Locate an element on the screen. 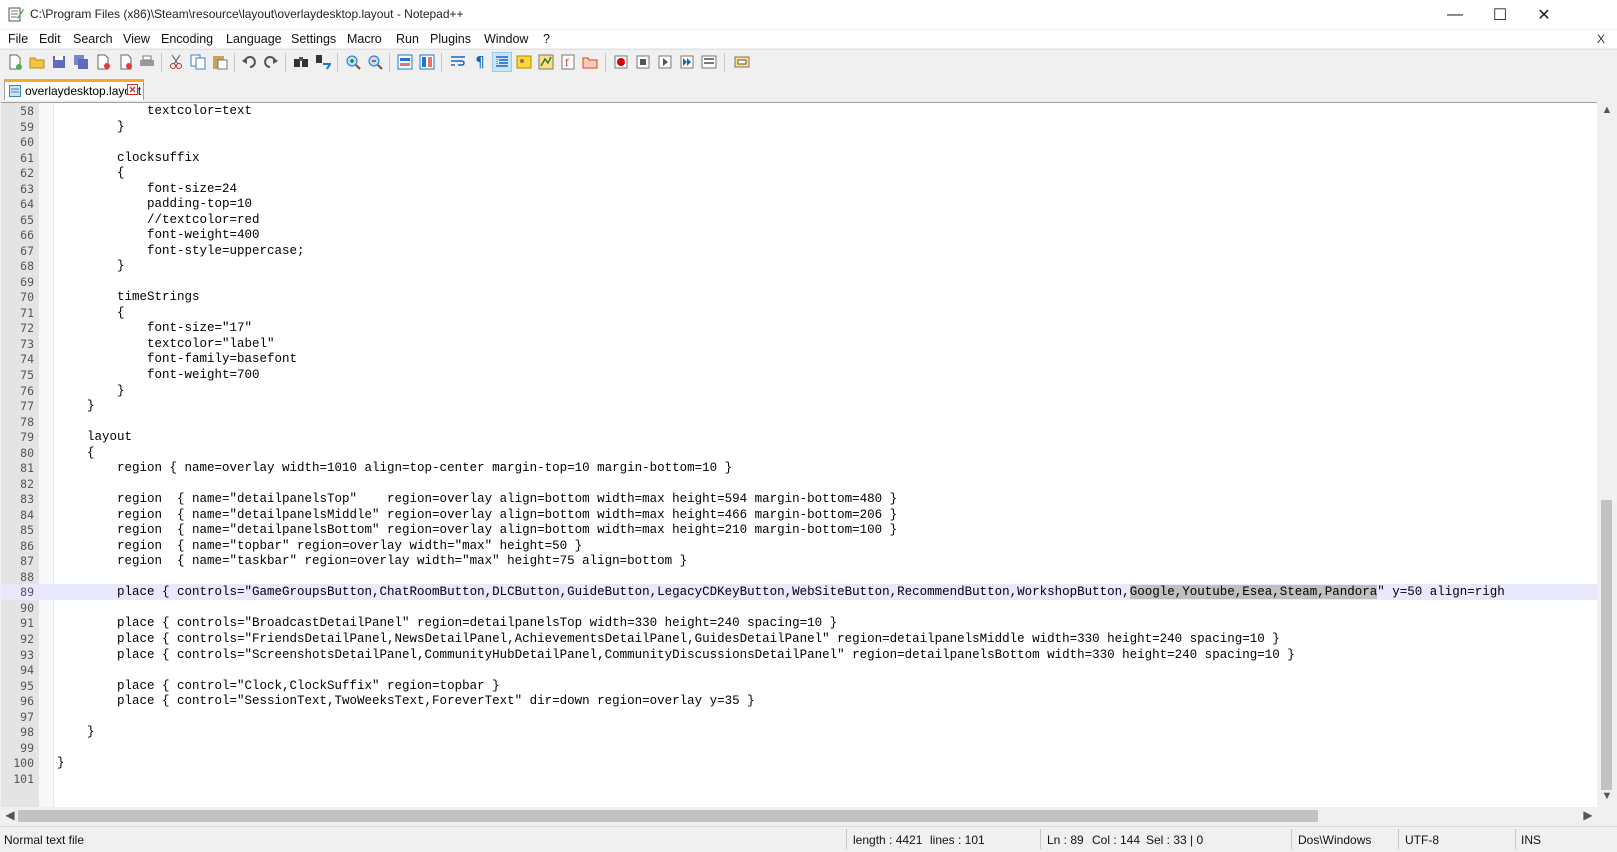 The width and height of the screenshot is (1617, 852). close-icon is located at coordinates (103, 62).